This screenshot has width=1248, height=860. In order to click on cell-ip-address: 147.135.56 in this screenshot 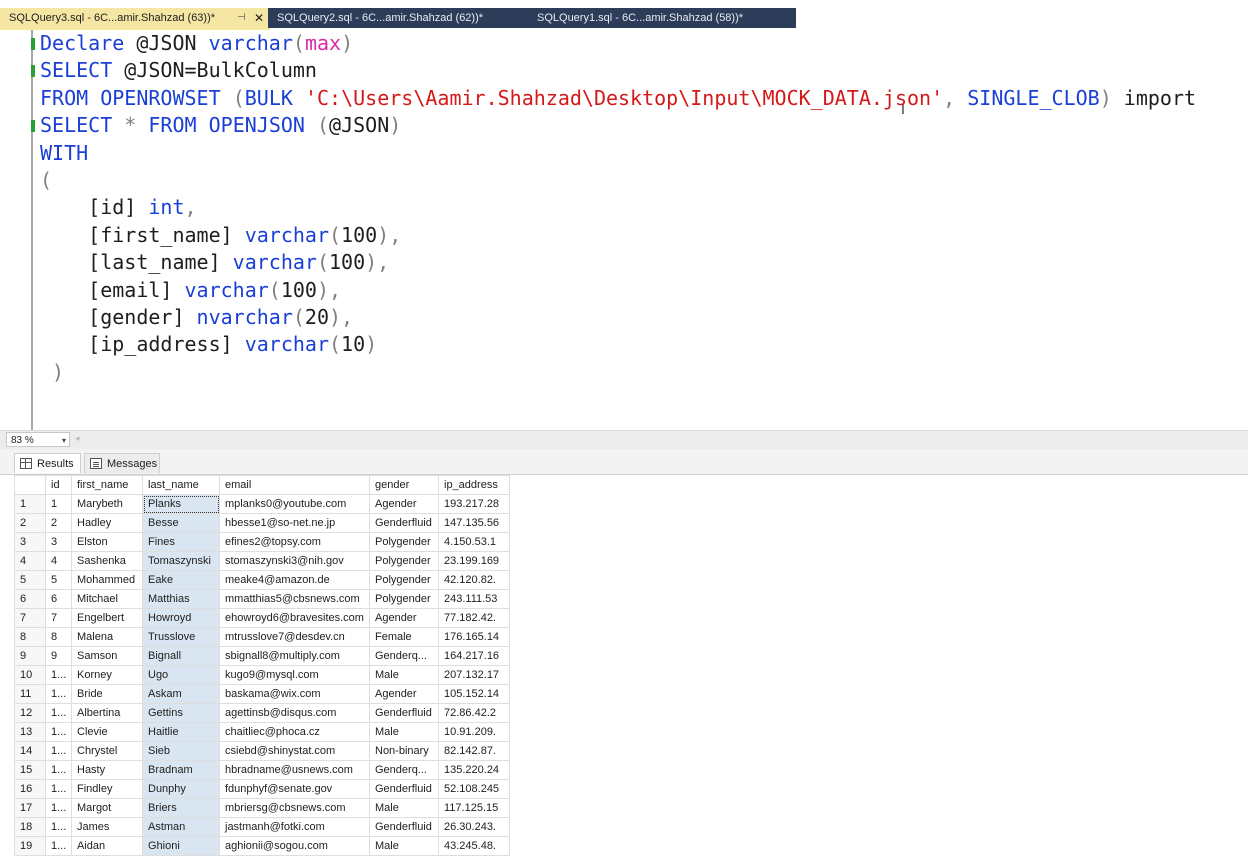, I will do `click(474, 523)`.